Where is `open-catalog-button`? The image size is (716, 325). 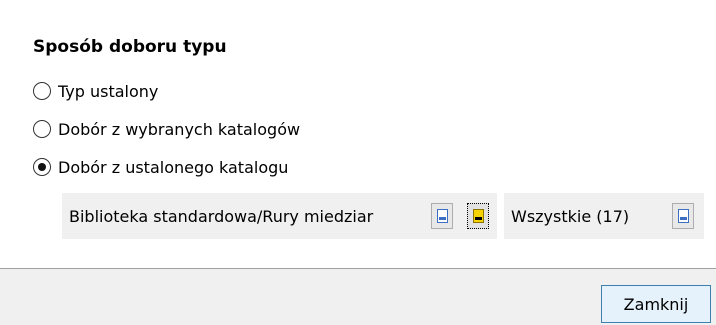
open-catalog-button is located at coordinates (442, 216).